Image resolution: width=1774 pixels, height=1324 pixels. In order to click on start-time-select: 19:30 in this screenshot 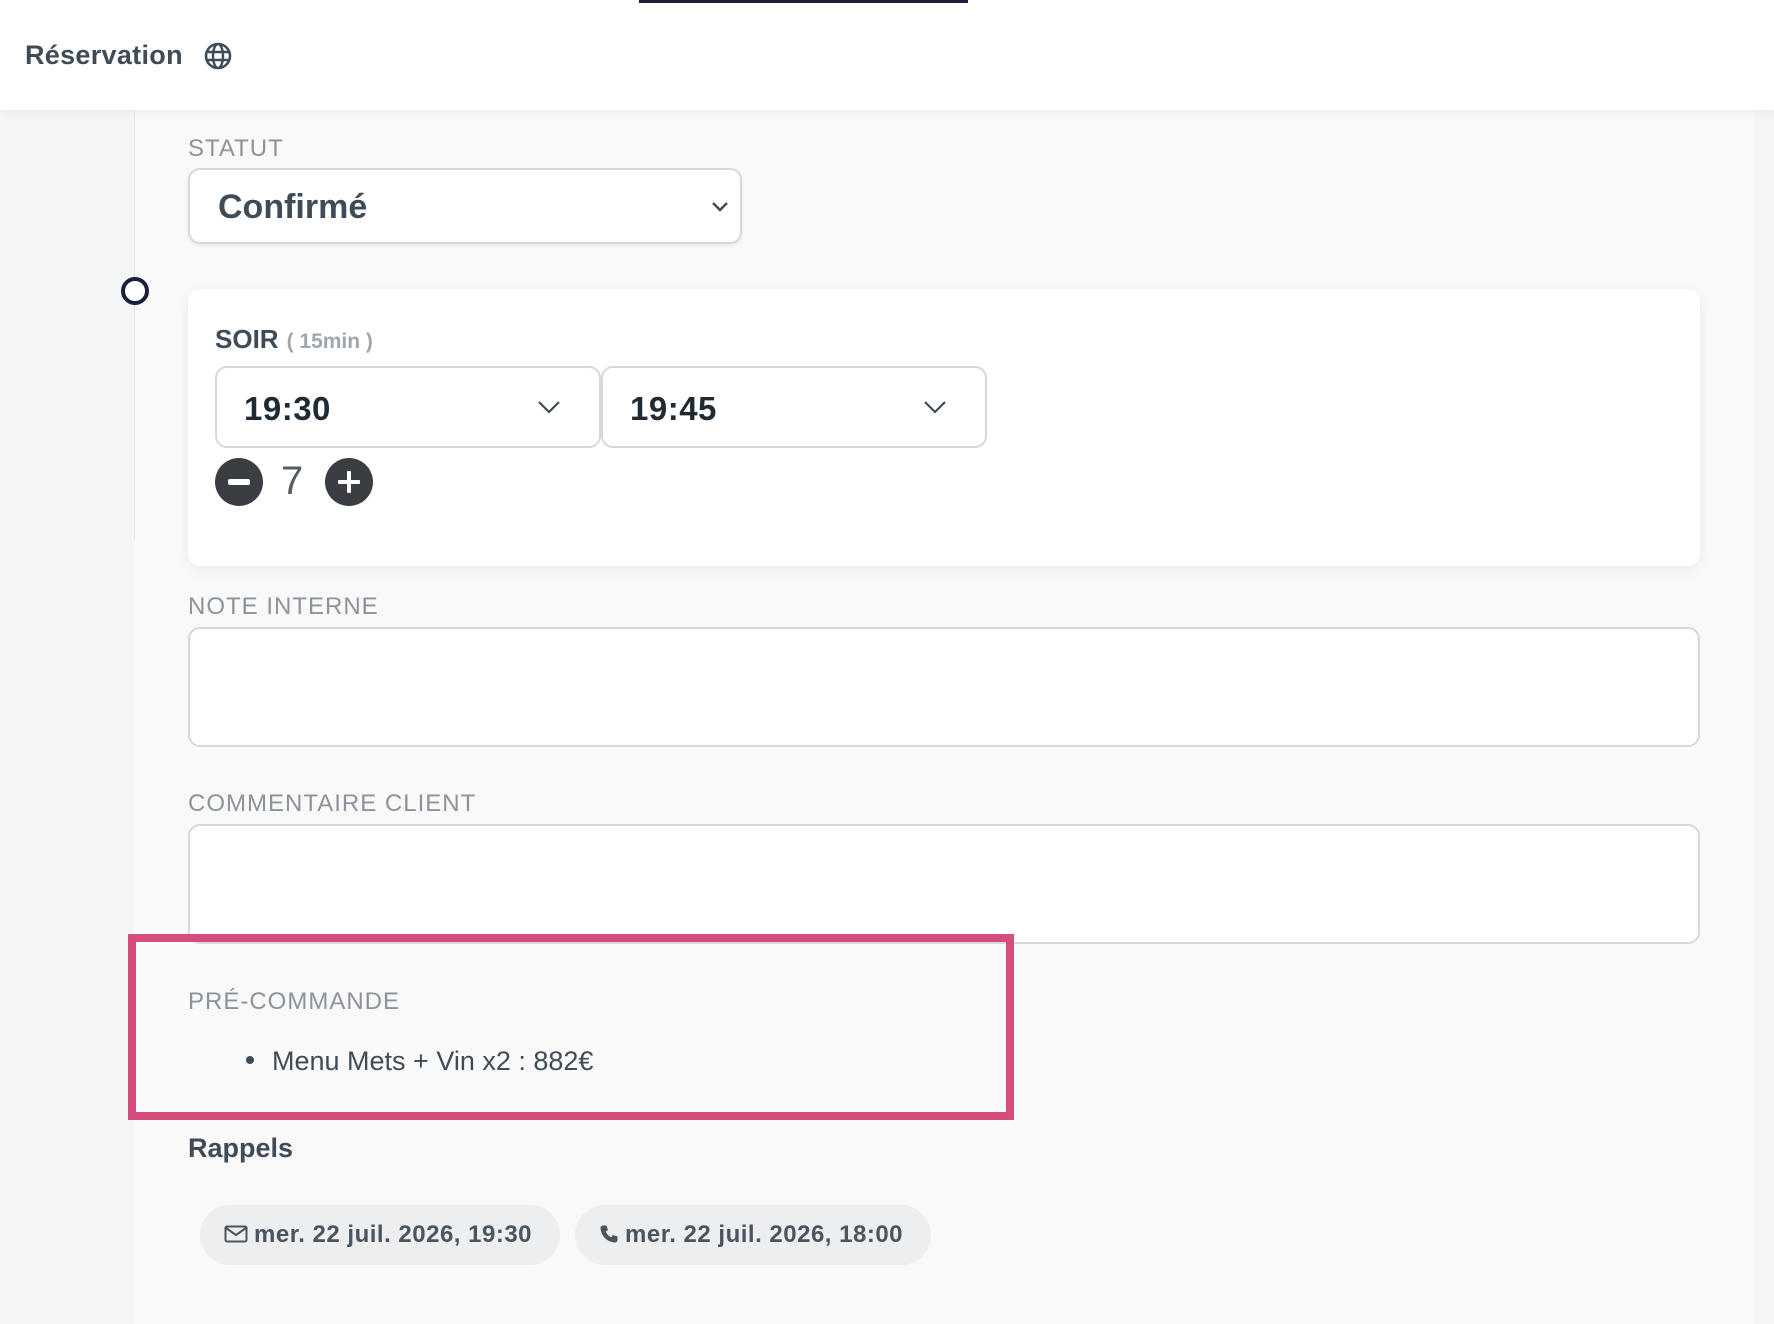, I will do `click(408, 407)`.